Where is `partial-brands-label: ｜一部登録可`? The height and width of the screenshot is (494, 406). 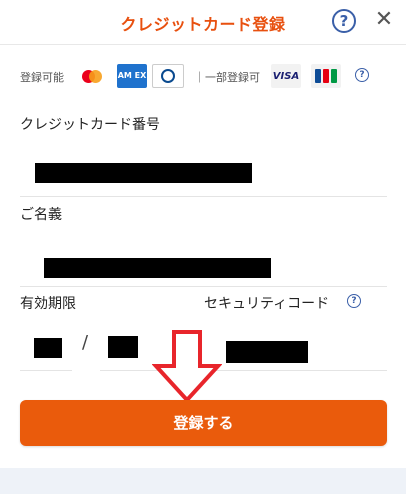
partial-brands-label: ｜一部登録可 is located at coordinates (227, 77).